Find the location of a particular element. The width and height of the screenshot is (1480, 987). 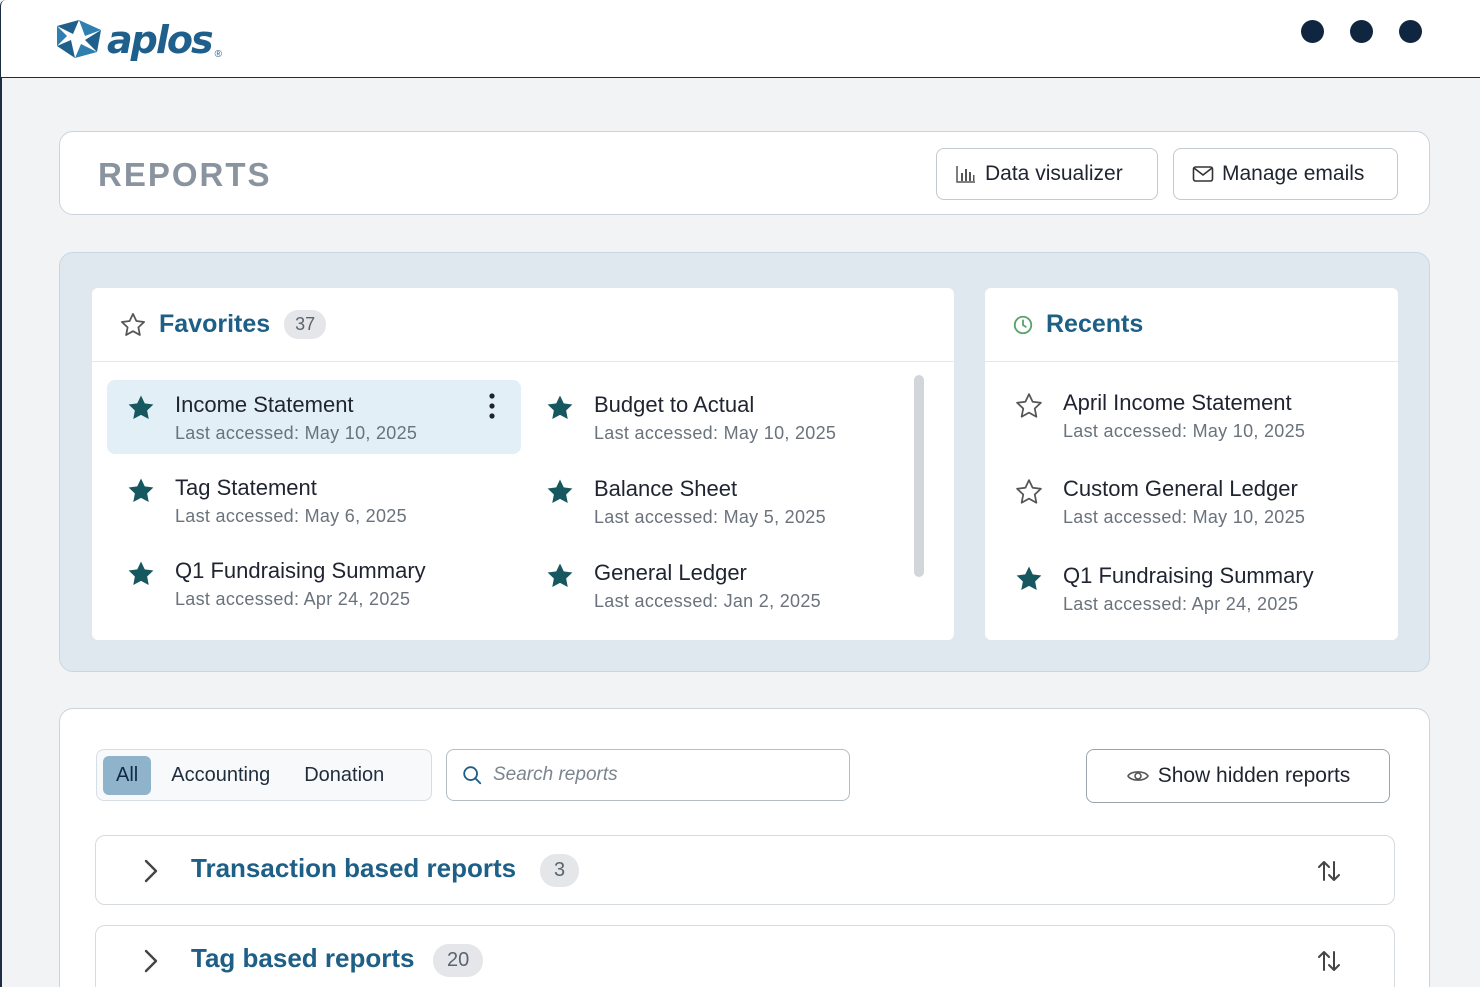

data-visualizer-button: Data visualizer is located at coordinates (1047, 174).